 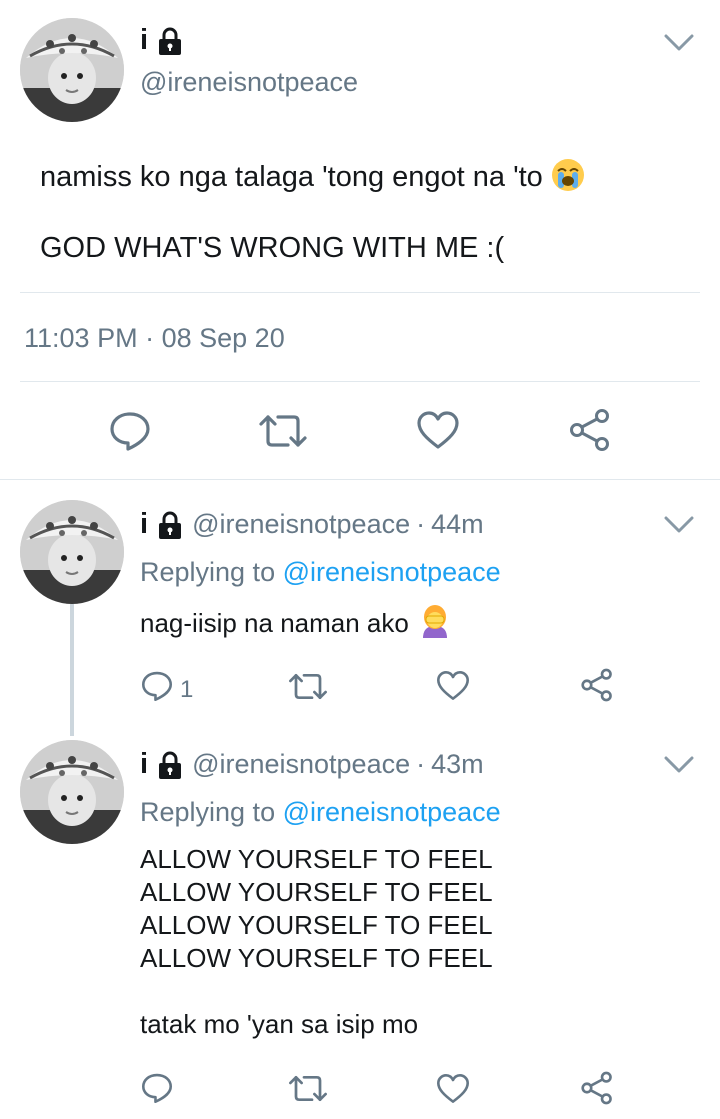 I want to click on tweet-date: 08 Sep 20, so click(x=223, y=338).